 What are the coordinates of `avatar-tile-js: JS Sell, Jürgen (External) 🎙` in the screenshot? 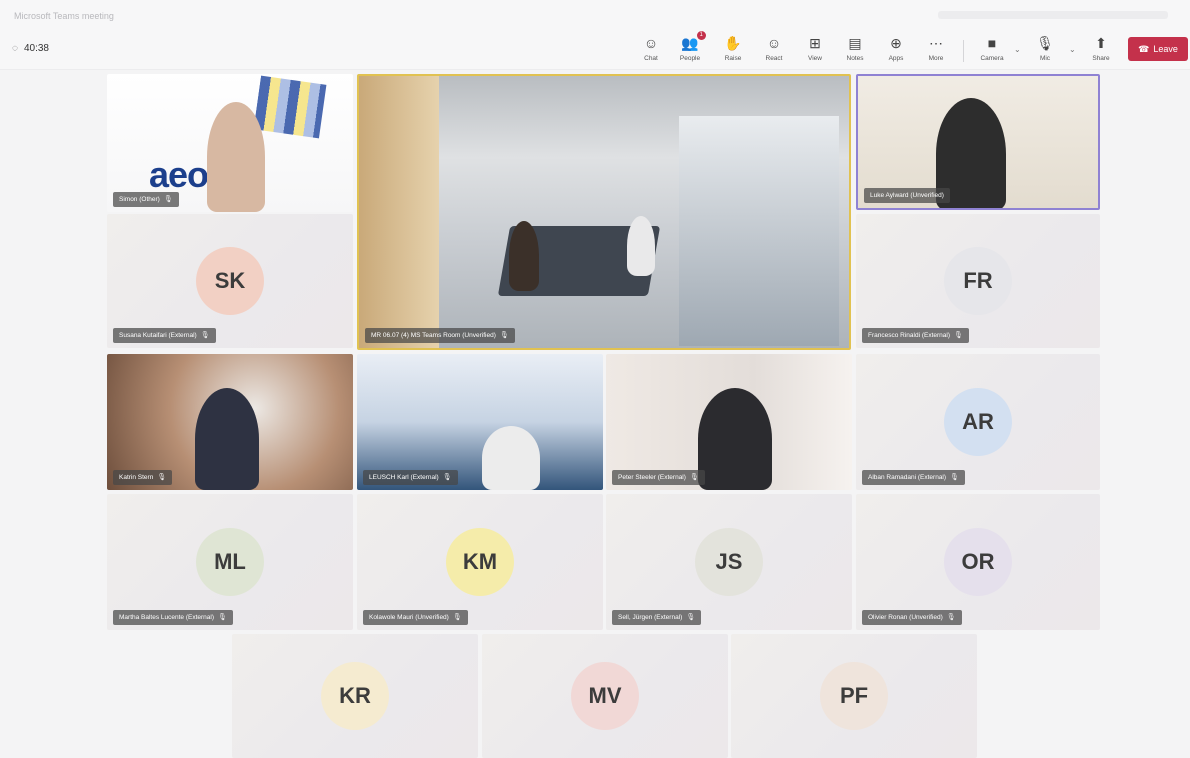 It's located at (729, 562).